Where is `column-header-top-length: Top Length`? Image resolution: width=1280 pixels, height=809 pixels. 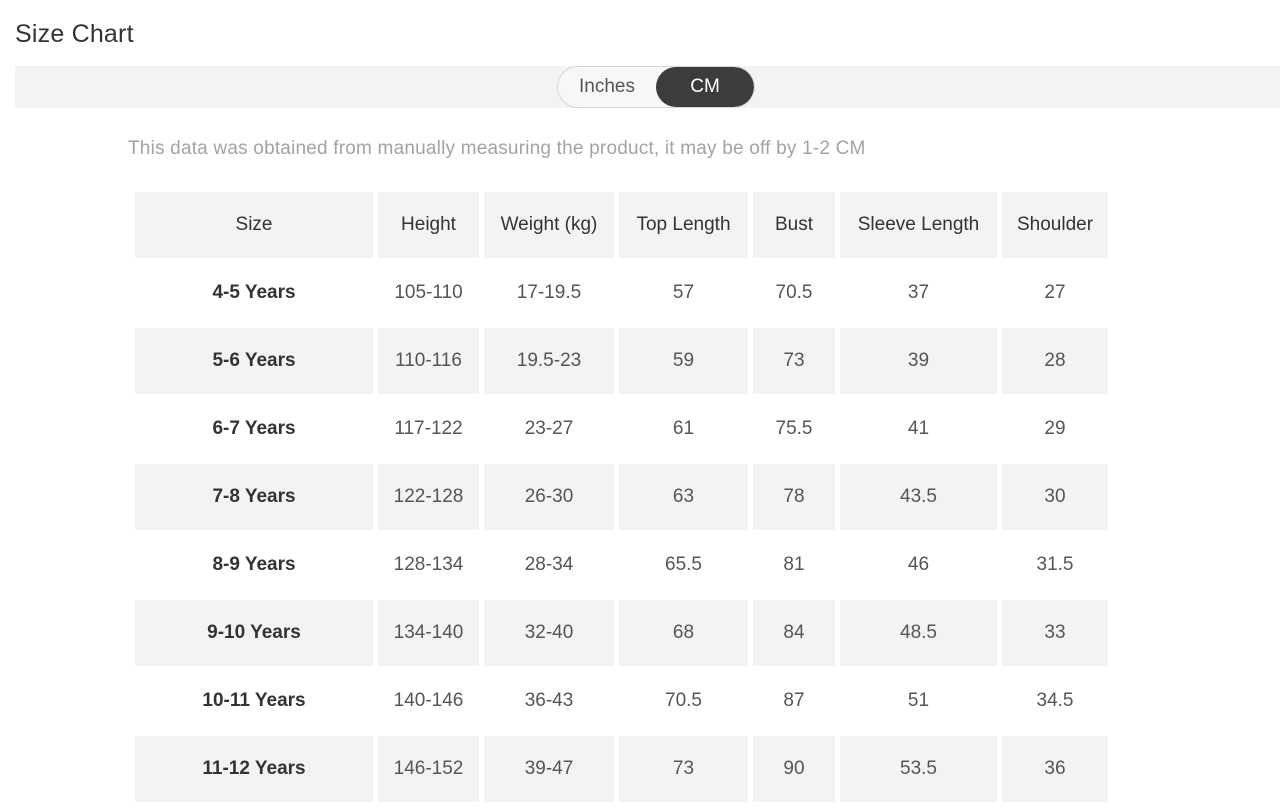 column-header-top-length: Top Length is located at coordinates (683, 225).